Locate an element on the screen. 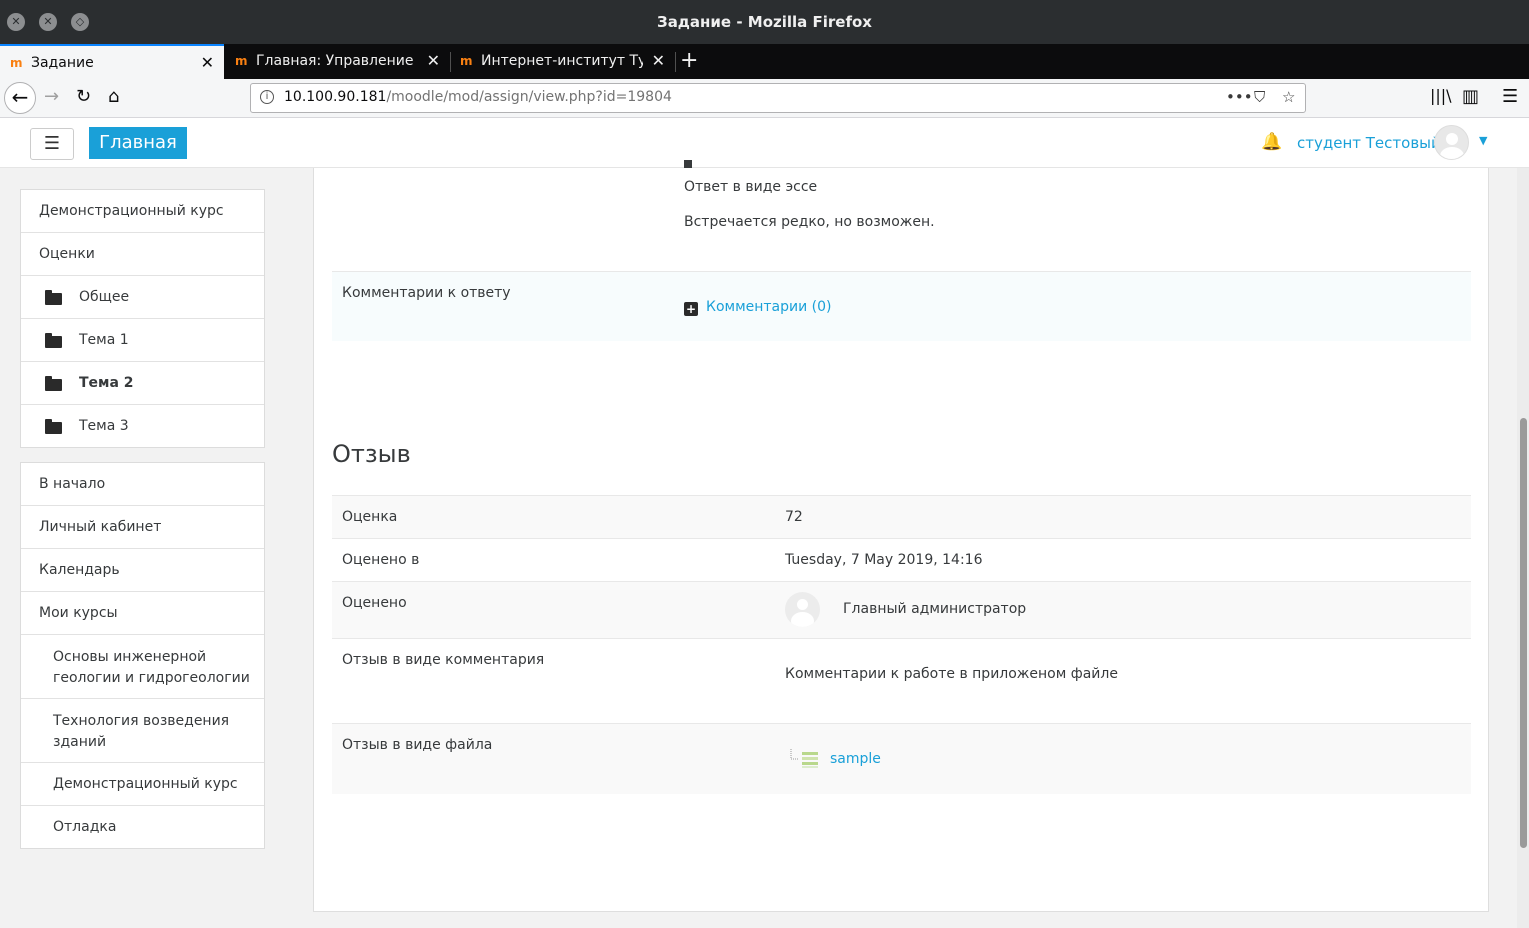  tab-assignment: m Задание ✕ is located at coordinates (112, 61).